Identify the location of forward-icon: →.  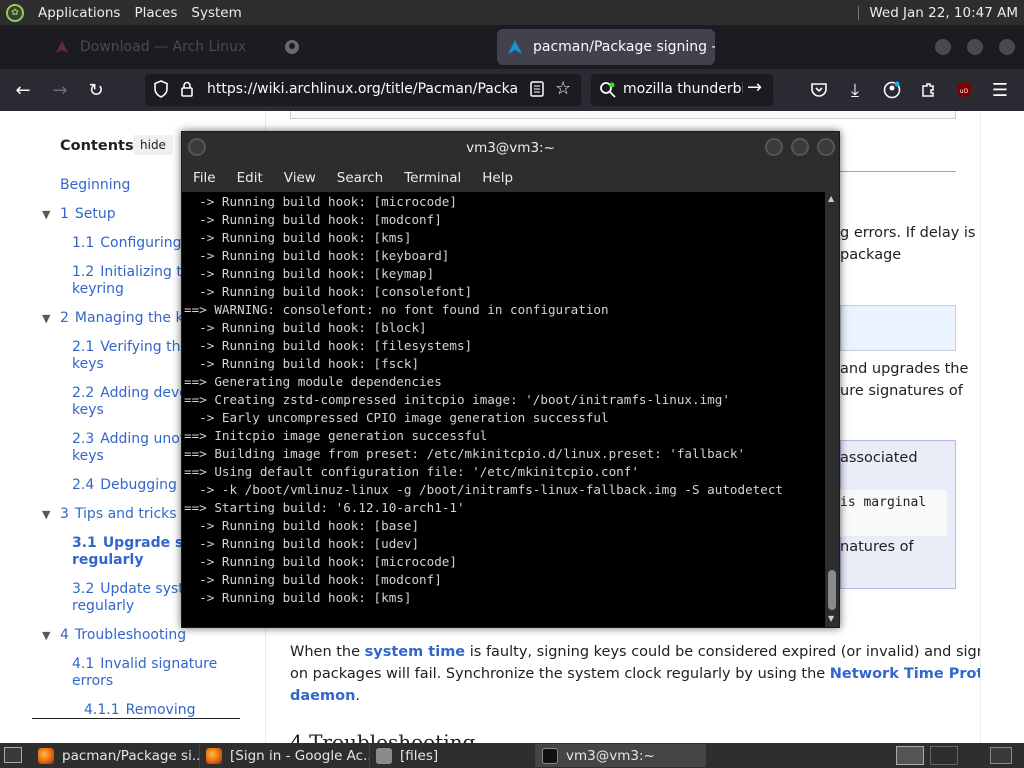
(60, 90).